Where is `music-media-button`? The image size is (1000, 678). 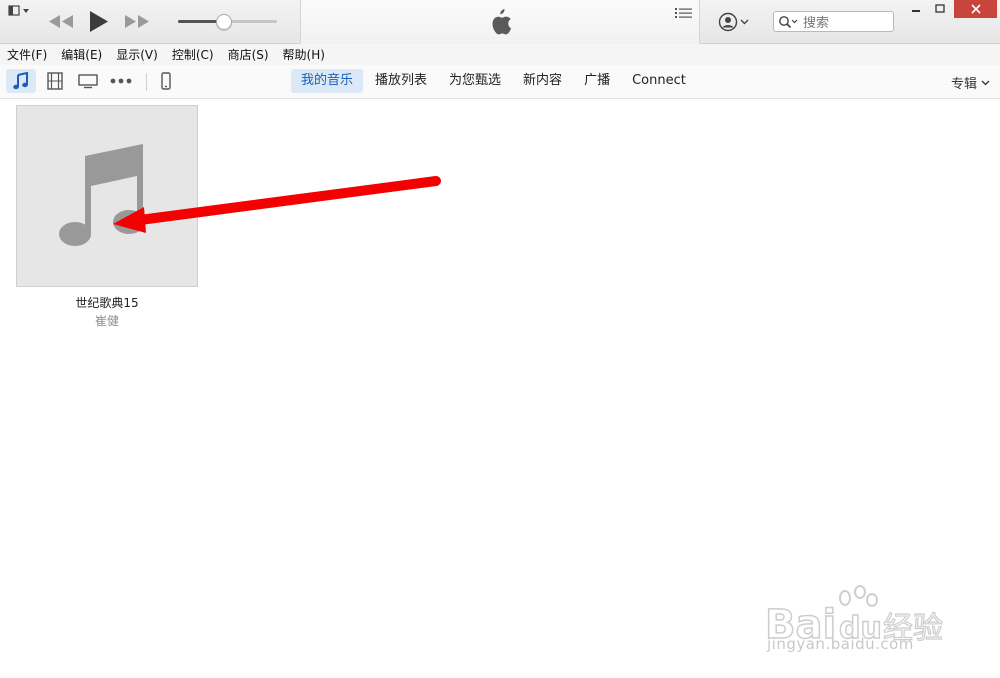
music-media-button is located at coordinates (21, 81).